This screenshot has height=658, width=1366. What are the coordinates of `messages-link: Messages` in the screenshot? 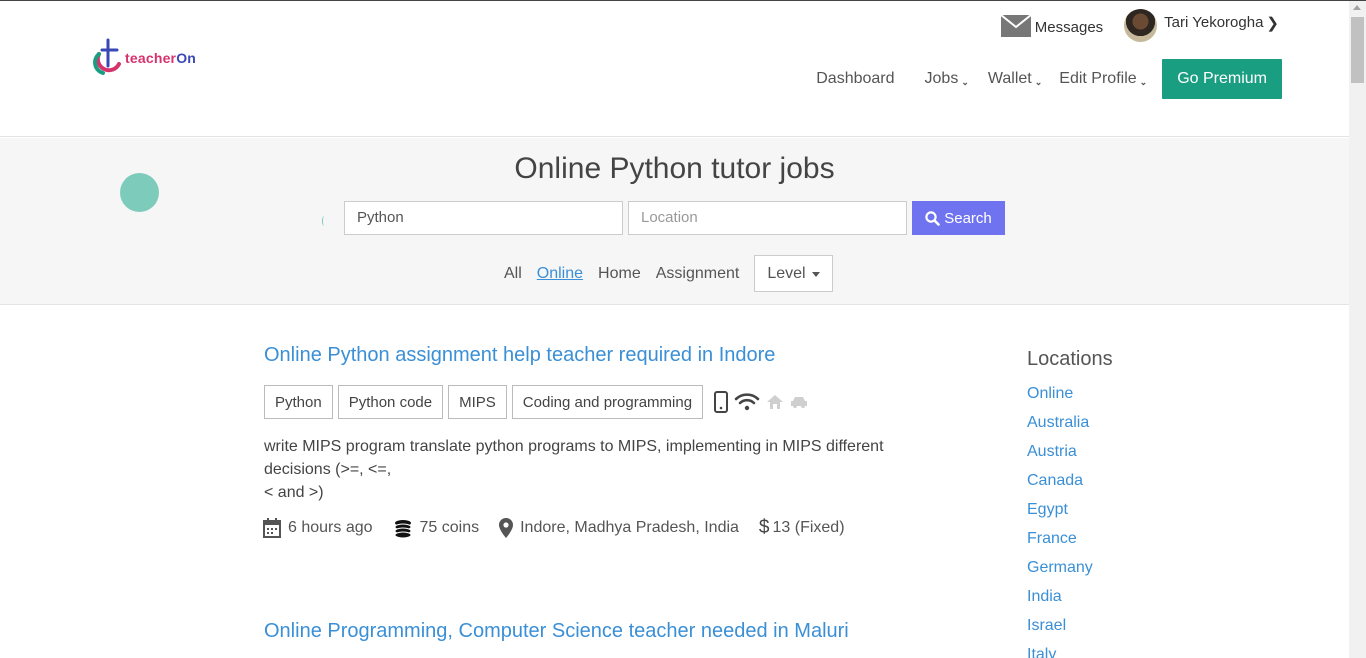 It's located at (1052, 25).